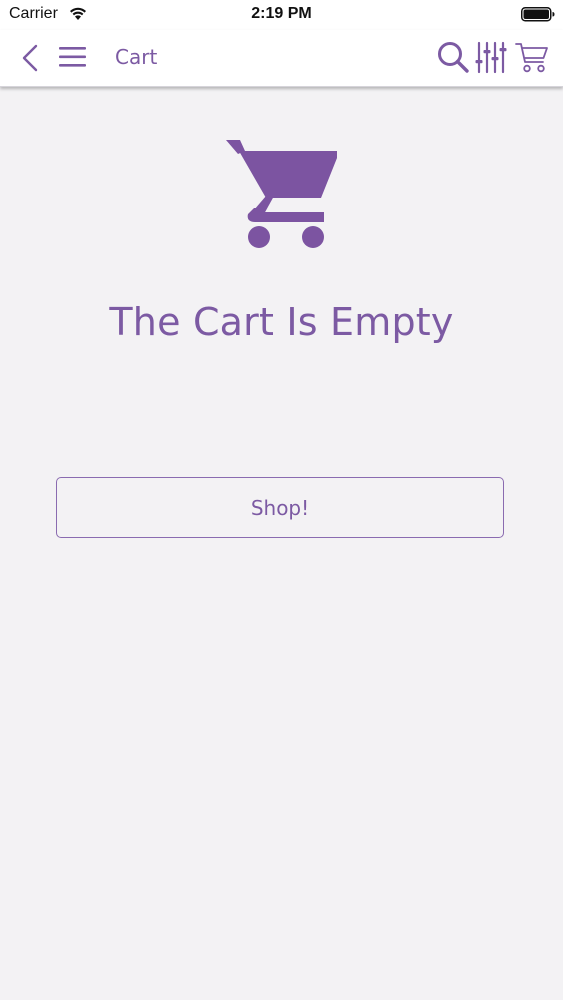 This screenshot has height=1000, width=563. What do you see at coordinates (281, 58) in the screenshot?
I see `navigation-bar: Cart` at bounding box center [281, 58].